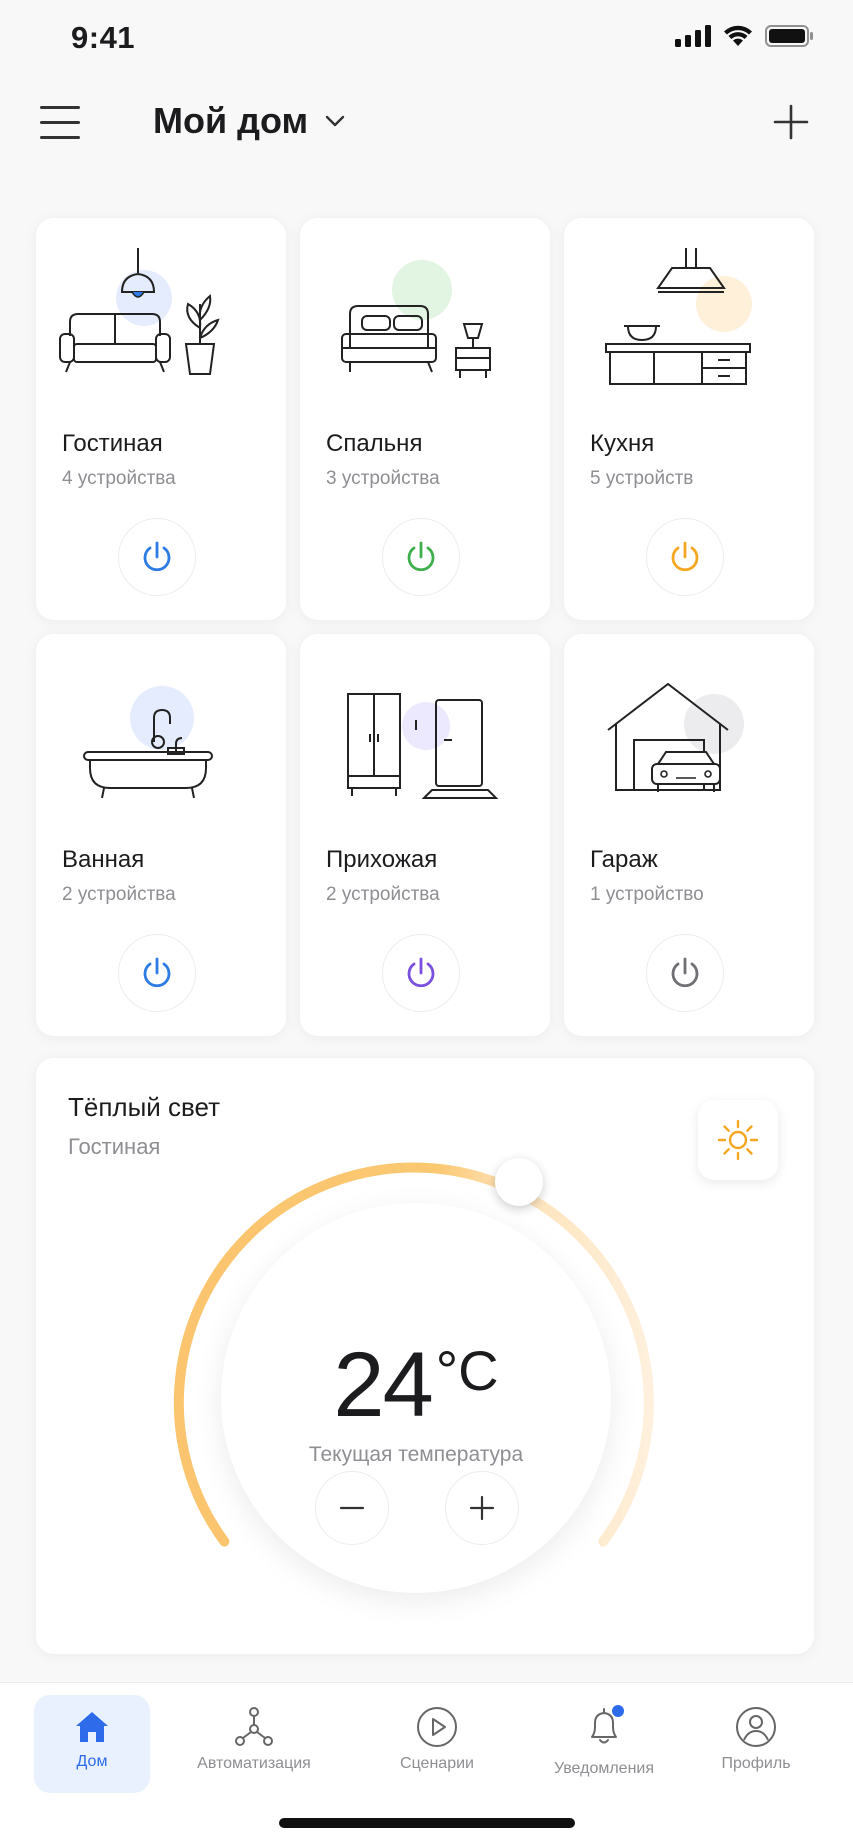 This screenshot has height=1844, width=853. I want to click on home-title: Мой дом, so click(231, 120).